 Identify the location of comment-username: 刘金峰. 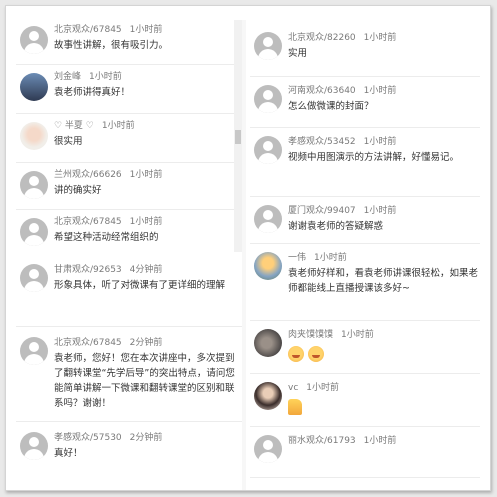
(67, 77).